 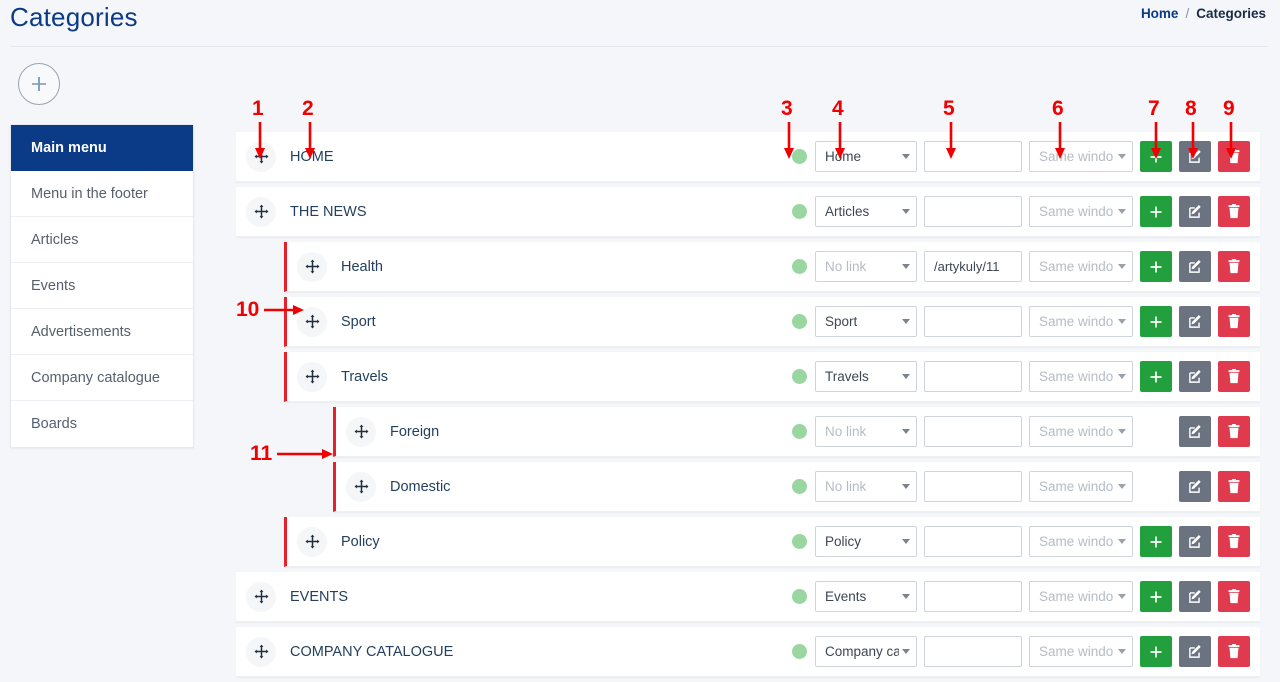 I want to click on category-name-label: COMPANY CATALOGUE, so click(x=372, y=651).